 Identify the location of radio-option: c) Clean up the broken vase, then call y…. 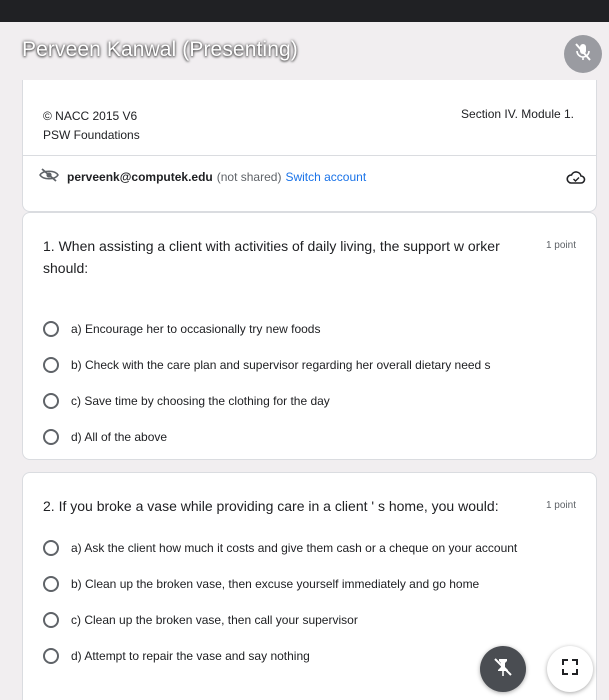
(200, 620).